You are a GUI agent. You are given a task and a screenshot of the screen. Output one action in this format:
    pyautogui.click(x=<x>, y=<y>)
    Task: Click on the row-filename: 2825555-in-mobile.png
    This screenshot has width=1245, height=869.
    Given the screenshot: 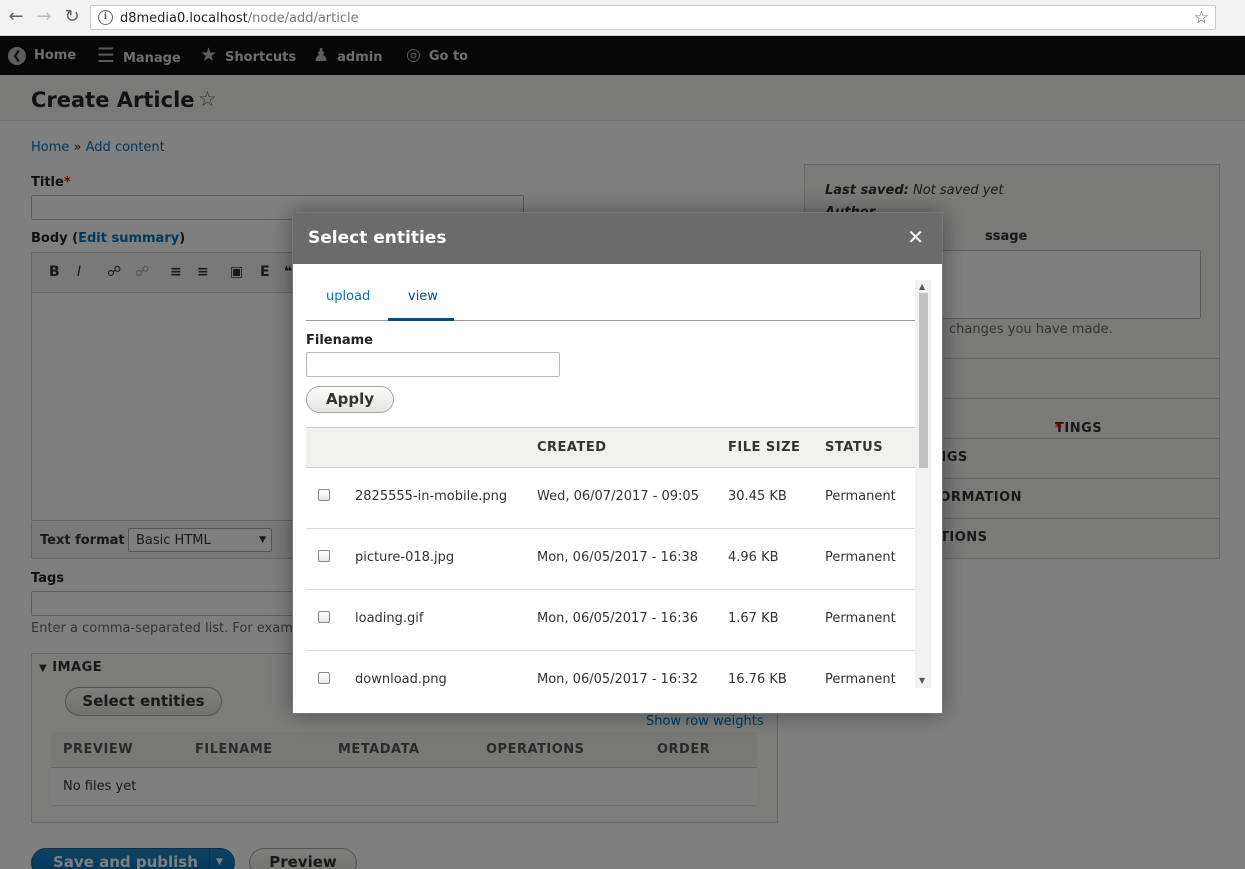 What is the action you would take?
    pyautogui.click(x=431, y=496)
    